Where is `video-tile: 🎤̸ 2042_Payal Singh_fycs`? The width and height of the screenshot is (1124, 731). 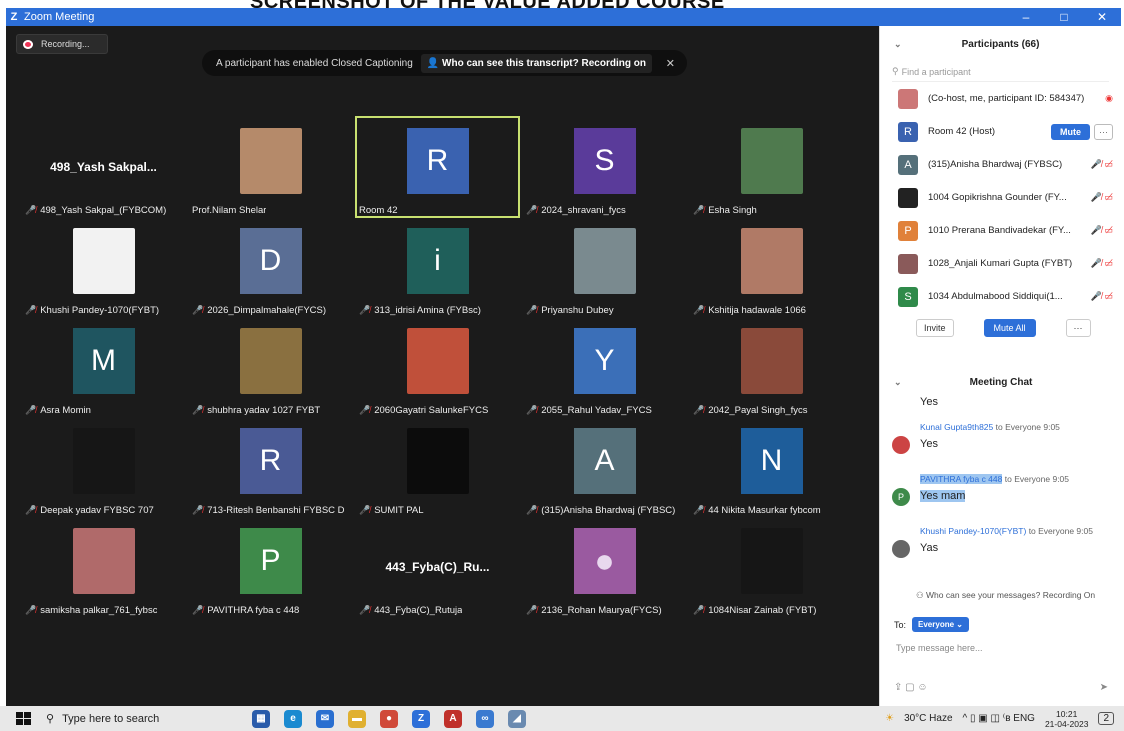 video-tile: 🎤̸ 2042_Payal Singh_fycs is located at coordinates (771, 367).